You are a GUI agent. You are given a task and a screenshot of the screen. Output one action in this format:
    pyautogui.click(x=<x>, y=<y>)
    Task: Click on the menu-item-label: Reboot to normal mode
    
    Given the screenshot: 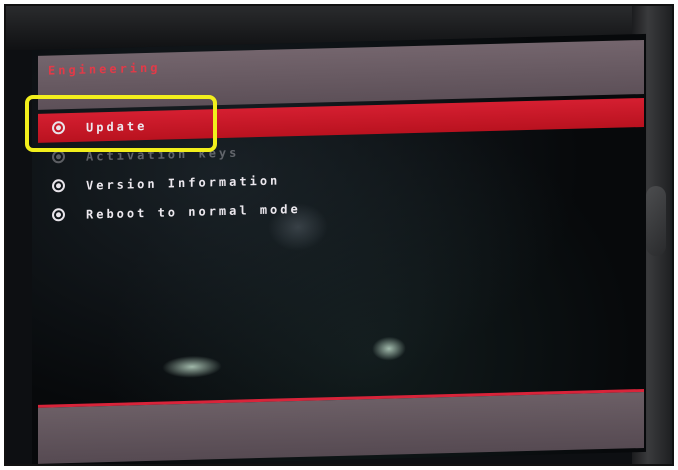 What is the action you would take?
    pyautogui.click(x=193, y=211)
    